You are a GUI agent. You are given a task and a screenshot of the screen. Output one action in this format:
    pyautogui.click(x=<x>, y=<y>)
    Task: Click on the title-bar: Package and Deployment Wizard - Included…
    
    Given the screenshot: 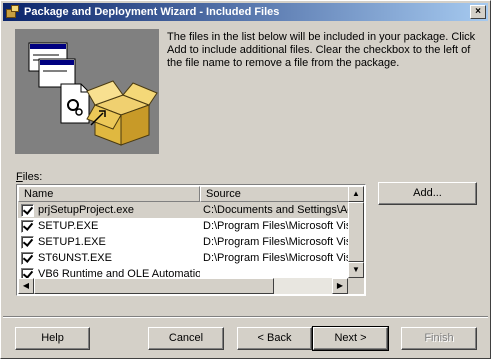 What is the action you would take?
    pyautogui.click(x=245, y=12)
    